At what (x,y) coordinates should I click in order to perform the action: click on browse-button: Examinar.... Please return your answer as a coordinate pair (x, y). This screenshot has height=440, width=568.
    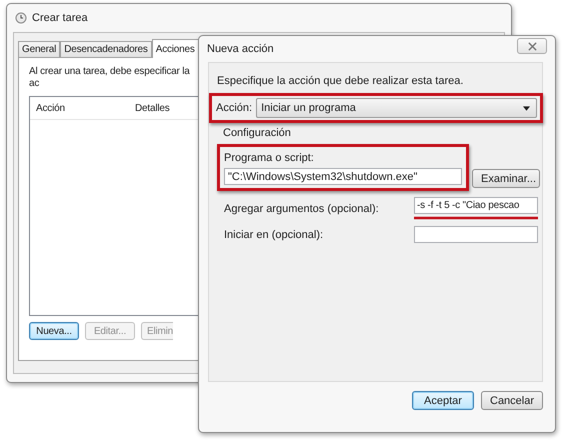
    Looking at the image, I should click on (506, 178).